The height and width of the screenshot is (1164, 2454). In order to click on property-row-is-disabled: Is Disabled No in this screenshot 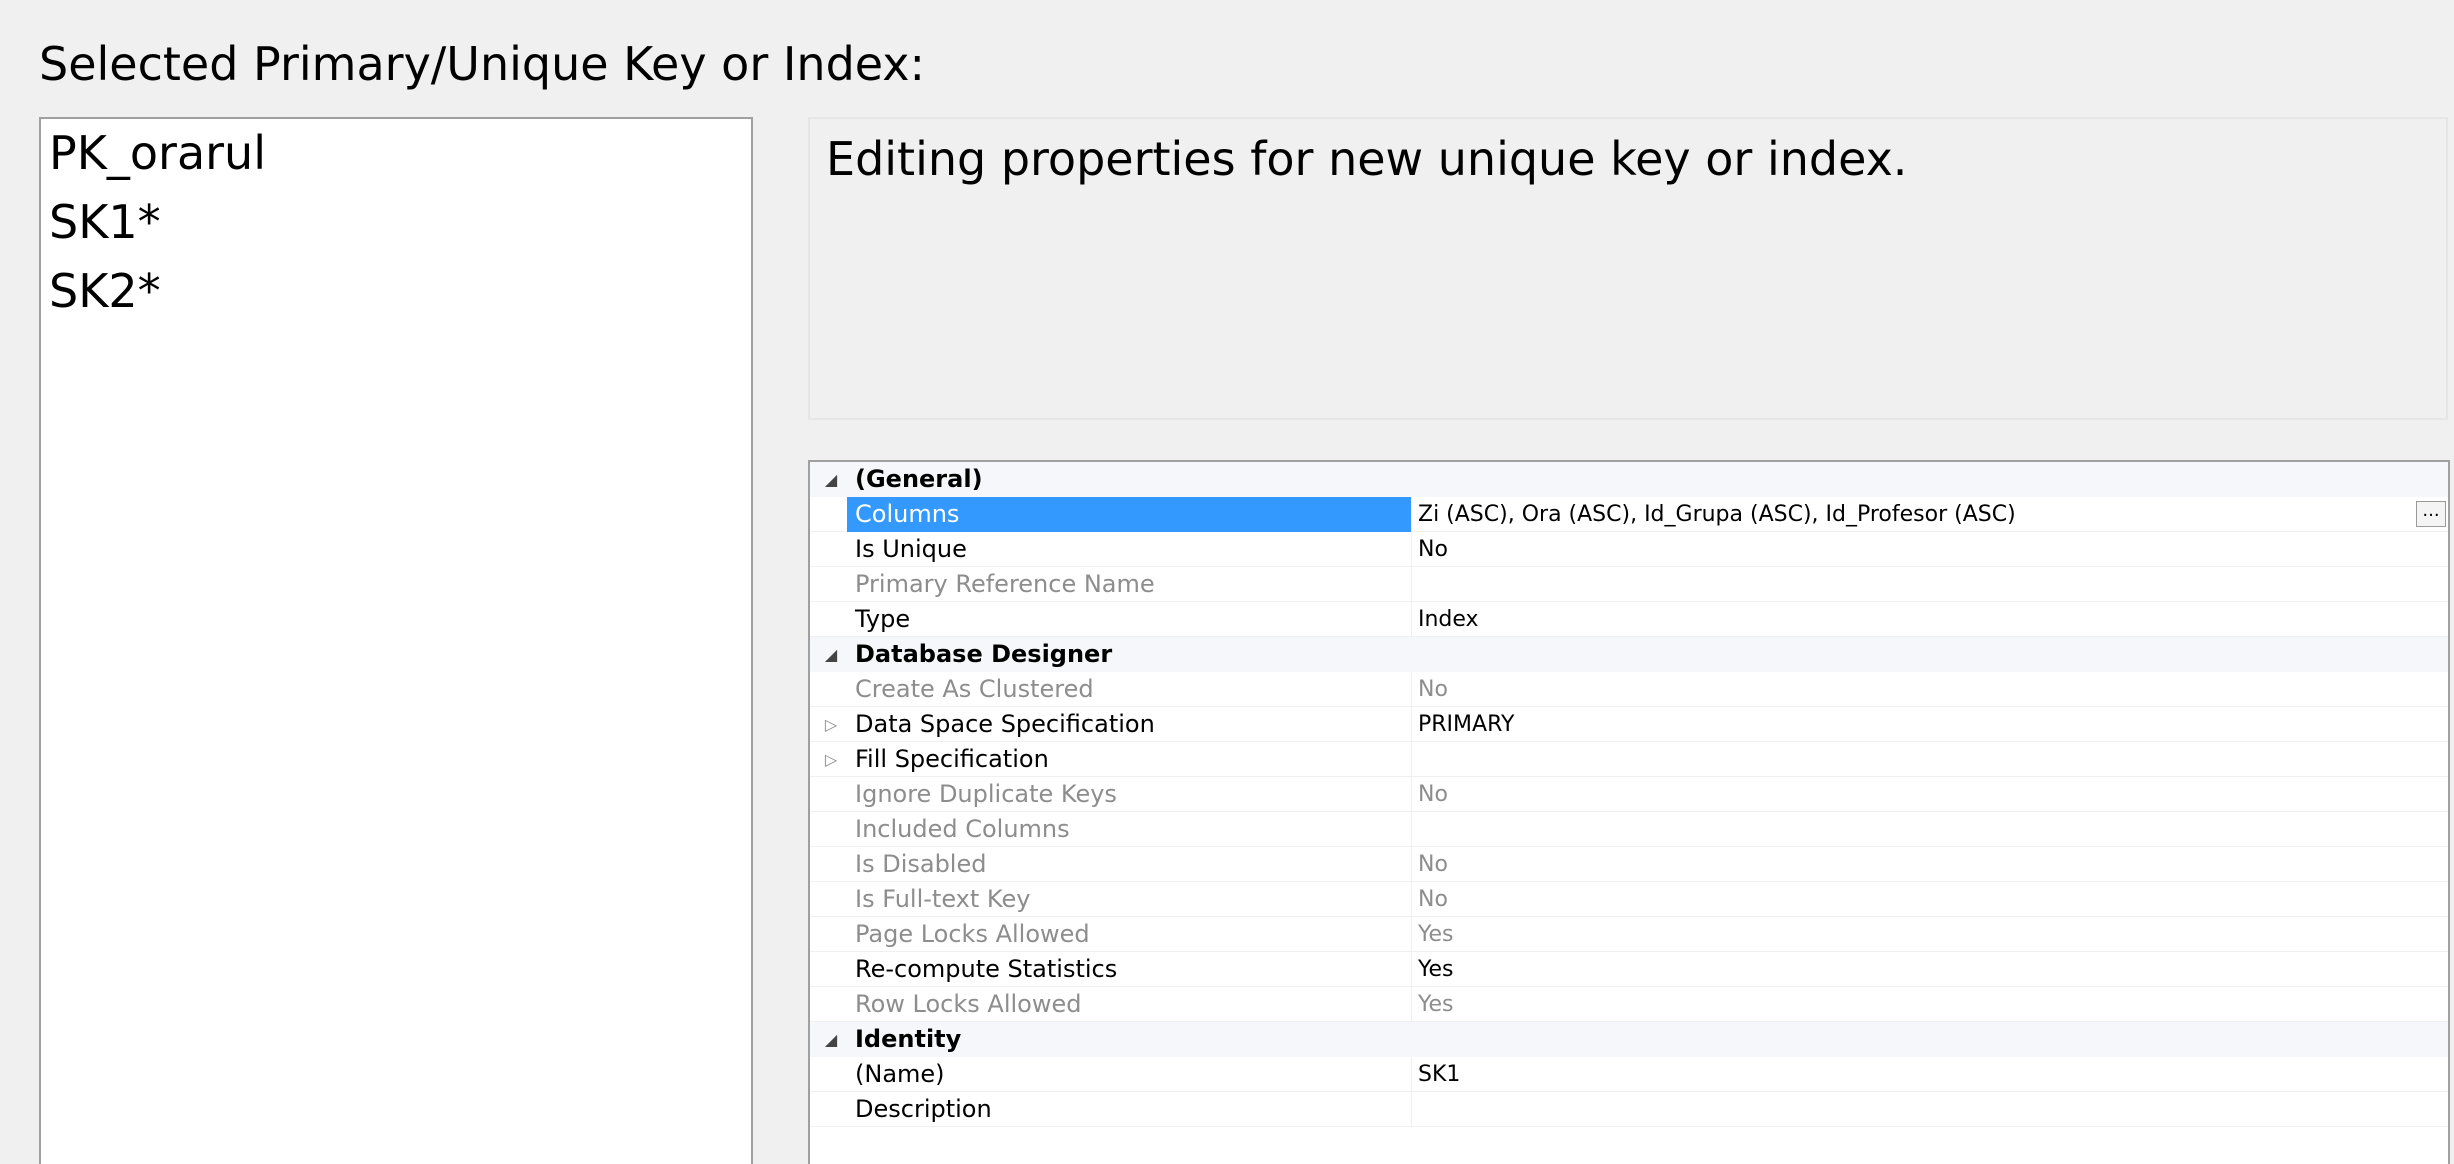, I will do `click(1629, 864)`.